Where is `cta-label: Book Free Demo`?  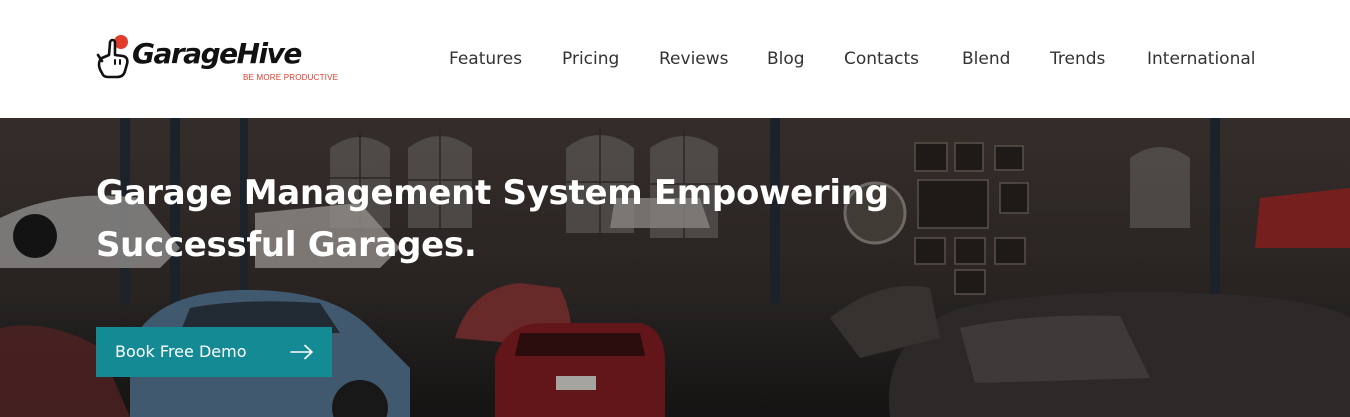 cta-label: Book Free Demo is located at coordinates (181, 351).